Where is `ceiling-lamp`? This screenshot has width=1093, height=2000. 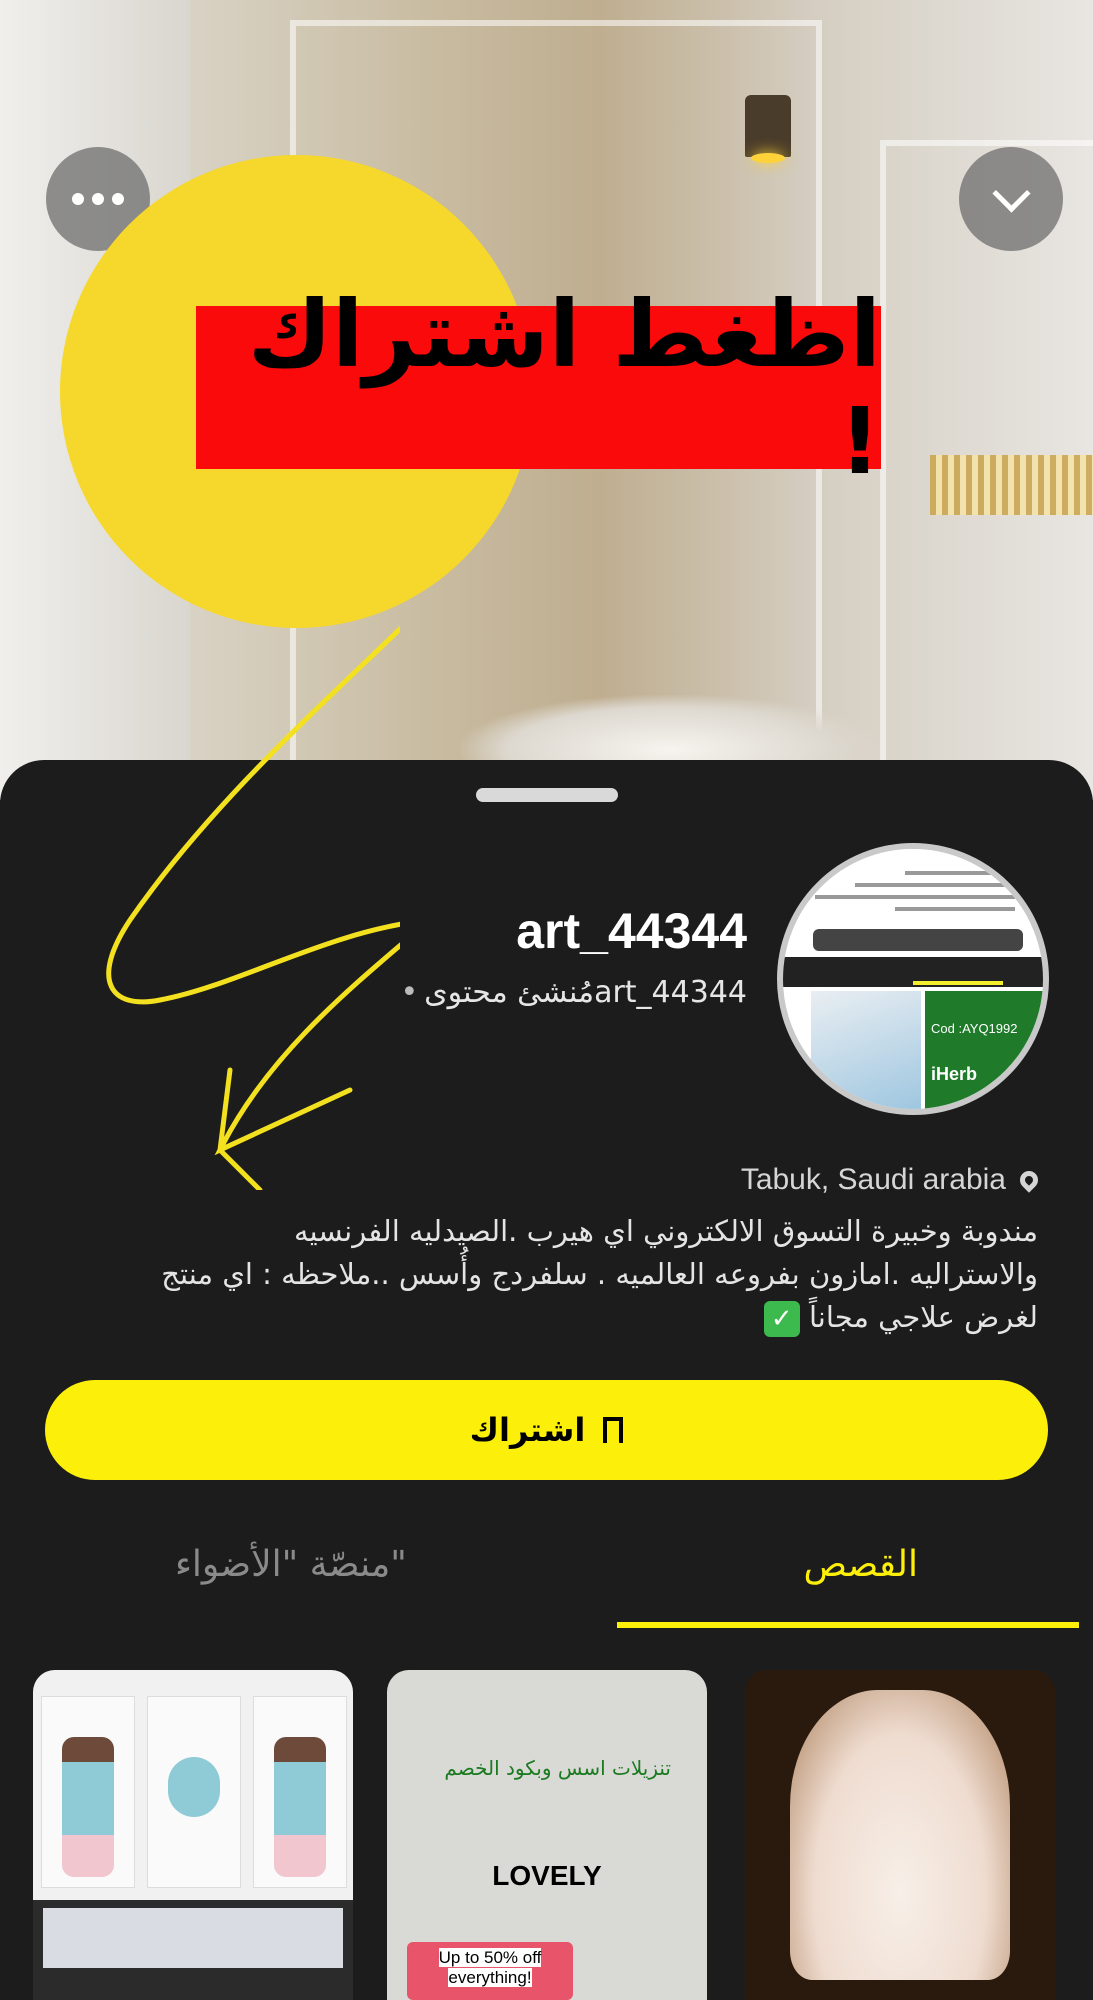
ceiling-lamp is located at coordinates (768, 129).